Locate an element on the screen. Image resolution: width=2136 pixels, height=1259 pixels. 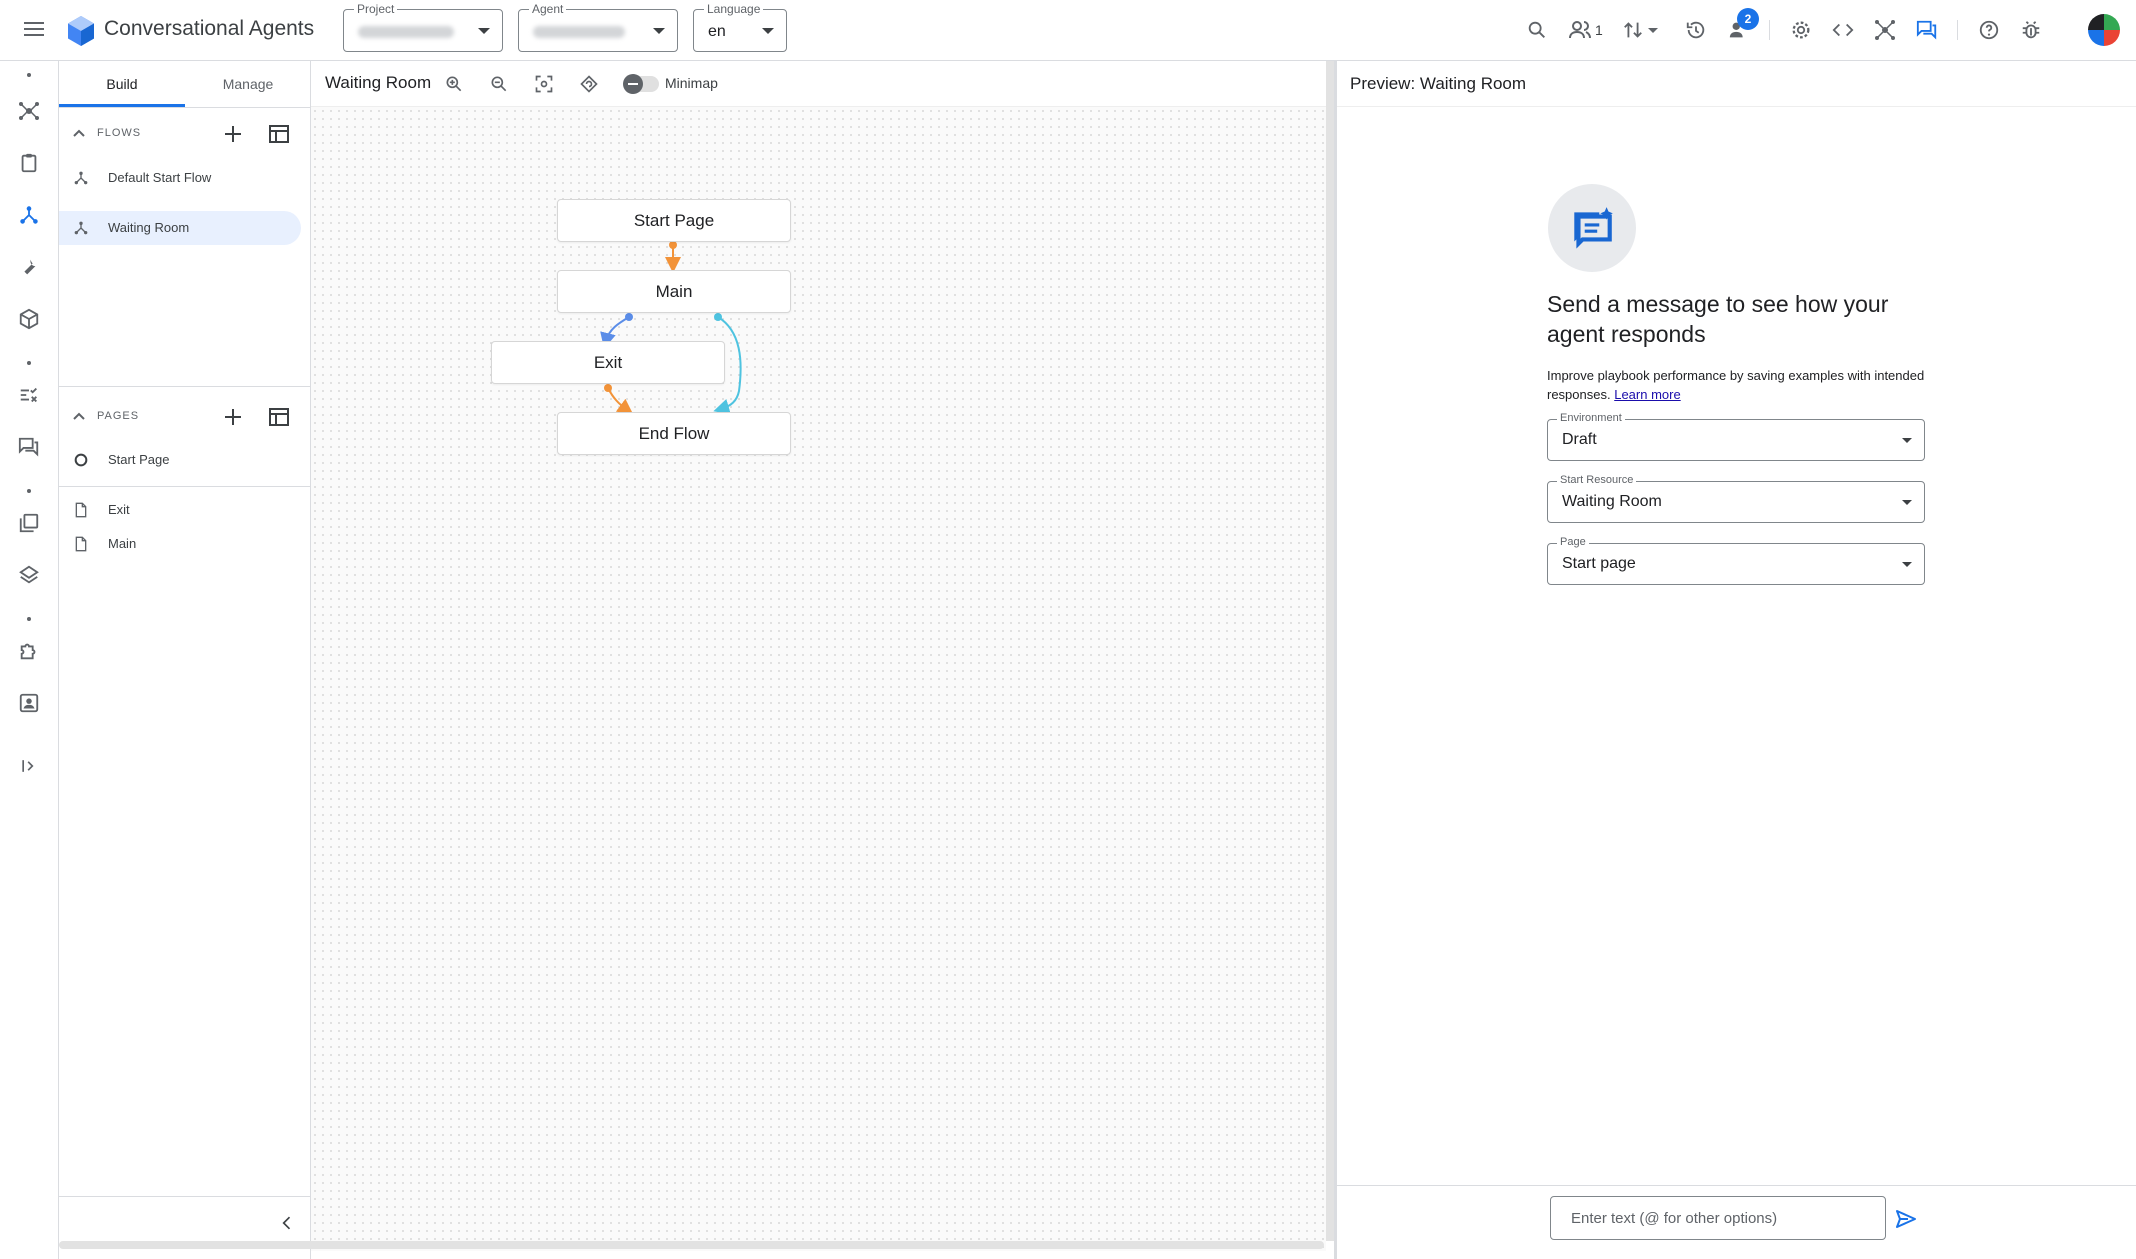
flow-item-waiting-room: Waiting Room is located at coordinates (180, 228).